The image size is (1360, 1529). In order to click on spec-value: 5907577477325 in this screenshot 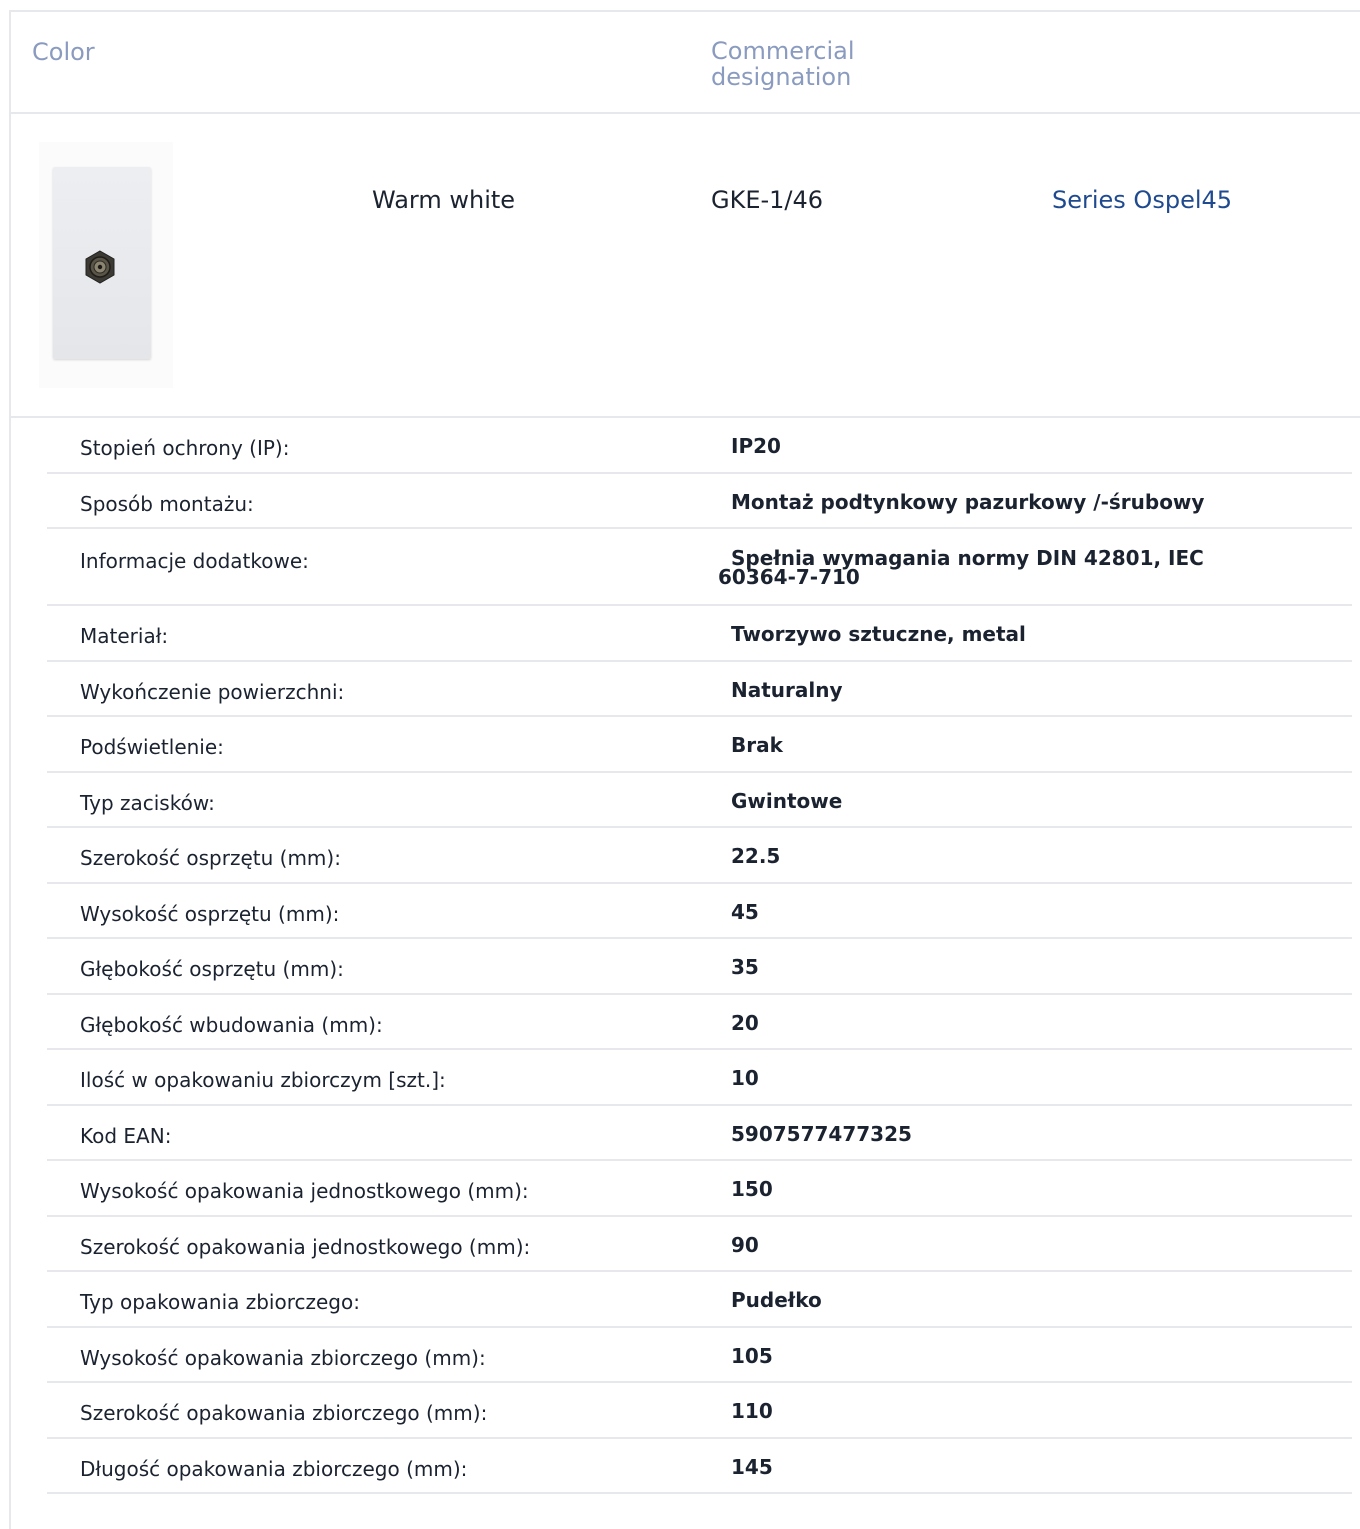, I will do `click(821, 1133)`.